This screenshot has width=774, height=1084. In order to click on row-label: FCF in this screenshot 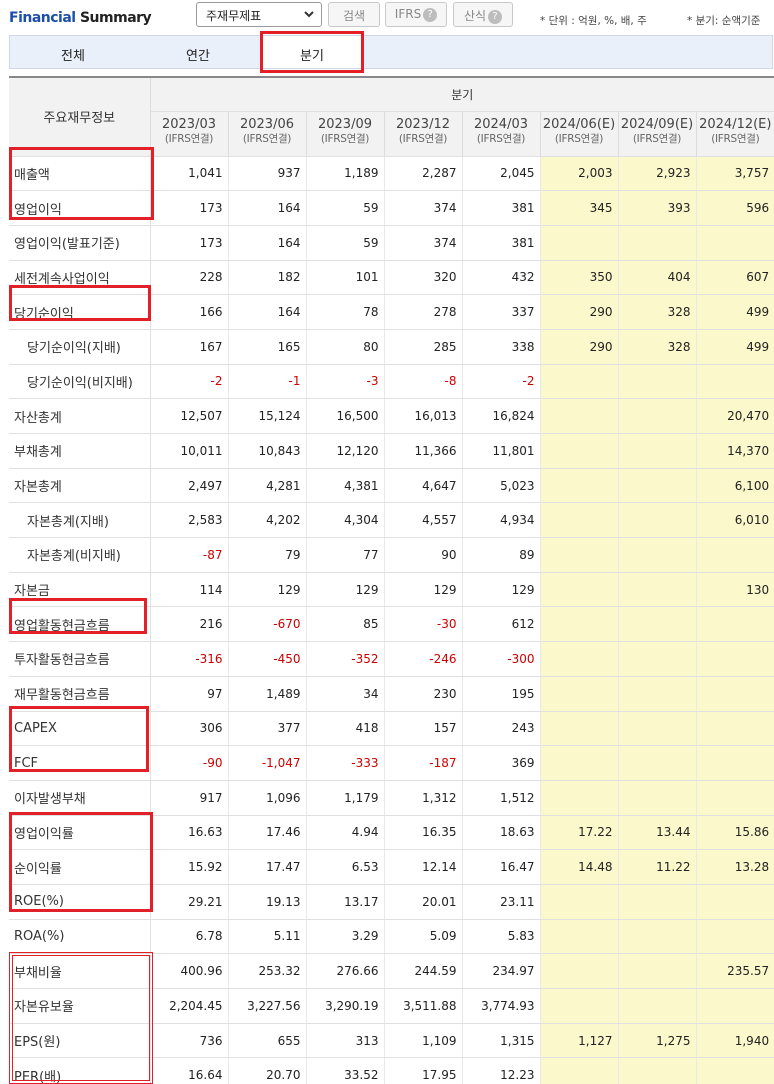, I will do `click(80, 763)`.